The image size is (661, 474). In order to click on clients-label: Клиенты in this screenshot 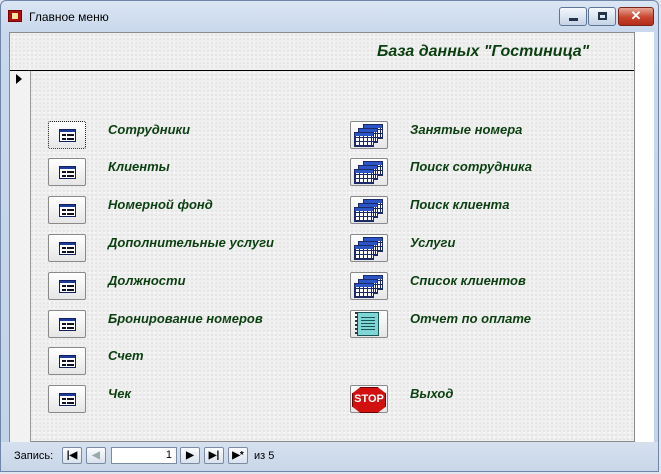, I will do `click(139, 166)`.